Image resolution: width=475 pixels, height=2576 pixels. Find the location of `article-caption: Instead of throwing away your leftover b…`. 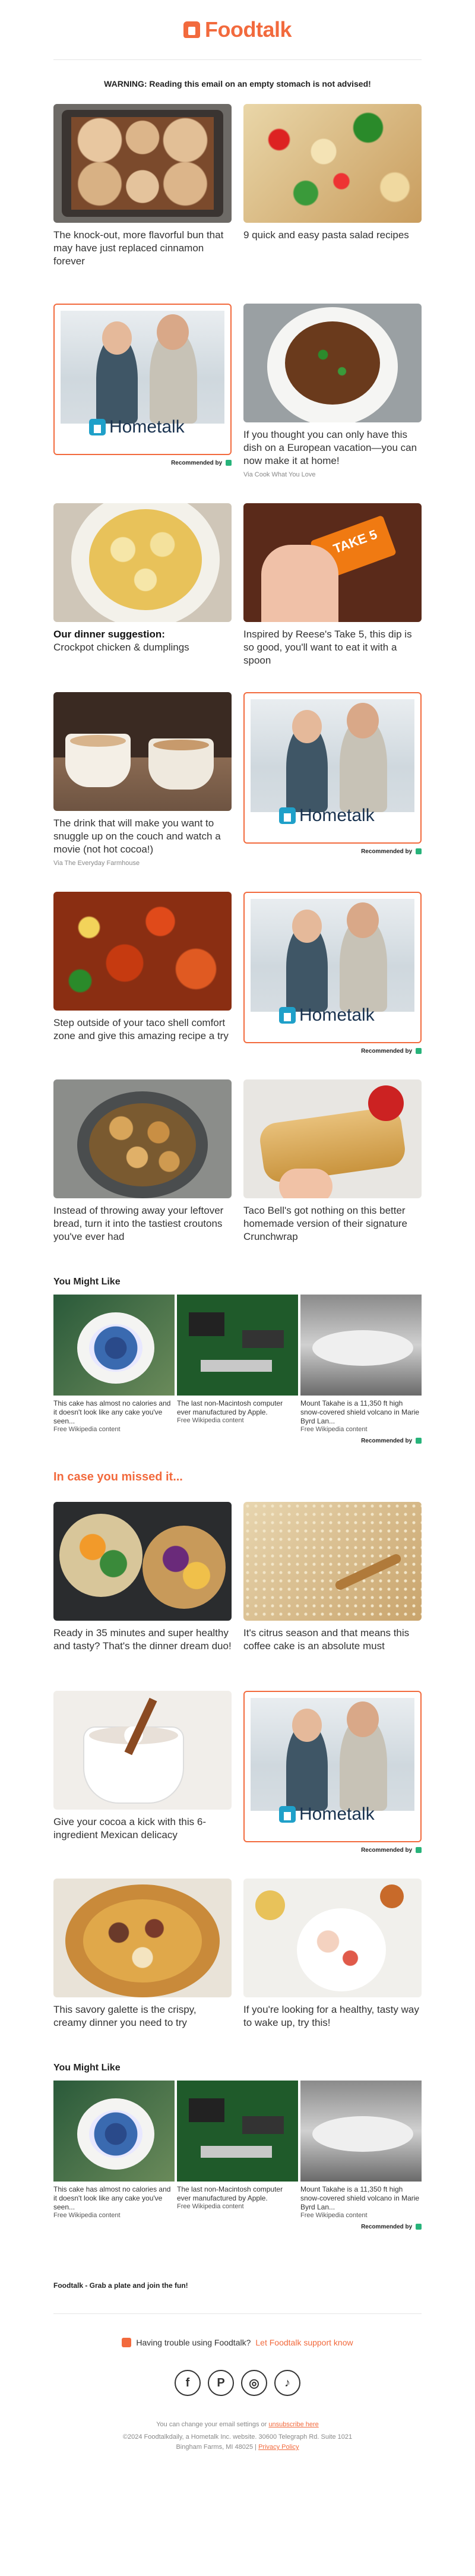

article-caption: Instead of throwing away your leftover b… is located at coordinates (142, 1223).